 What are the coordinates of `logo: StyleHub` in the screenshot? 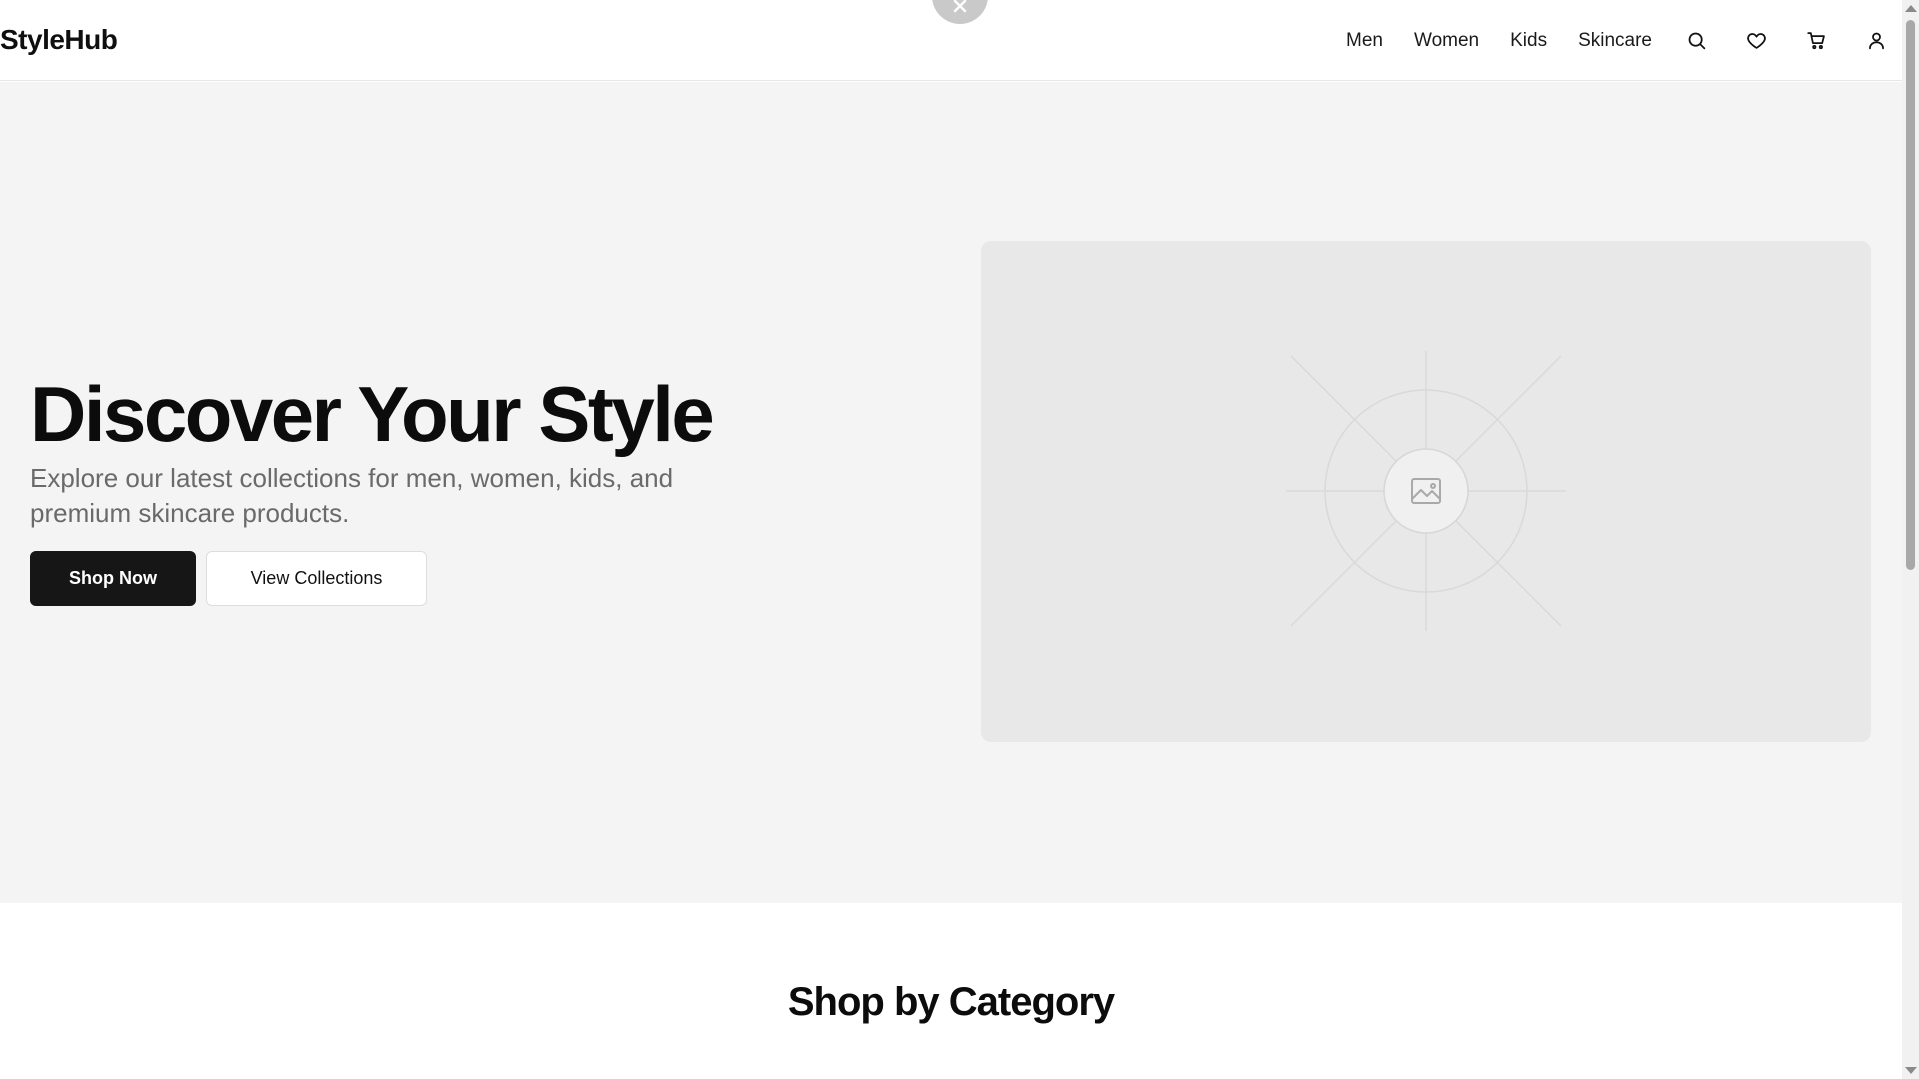 It's located at (59, 40).